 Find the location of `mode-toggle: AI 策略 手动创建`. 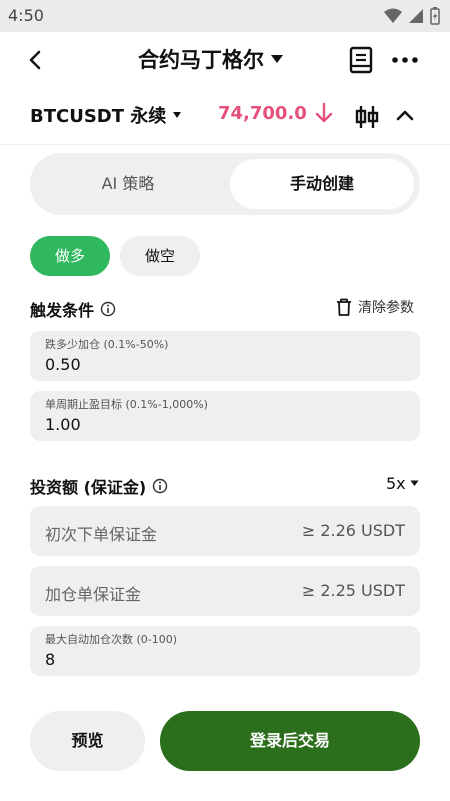

mode-toggle: AI 策略 手动创建 is located at coordinates (225, 184).